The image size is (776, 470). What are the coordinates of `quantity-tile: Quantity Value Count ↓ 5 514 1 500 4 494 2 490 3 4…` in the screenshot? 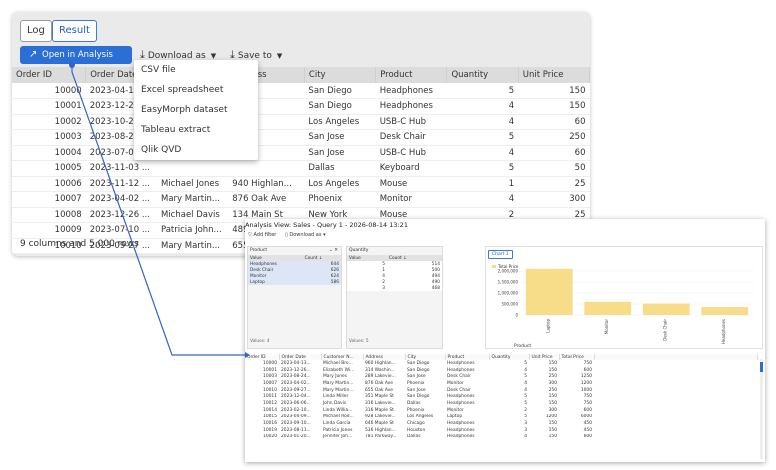 It's located at (394, 297).